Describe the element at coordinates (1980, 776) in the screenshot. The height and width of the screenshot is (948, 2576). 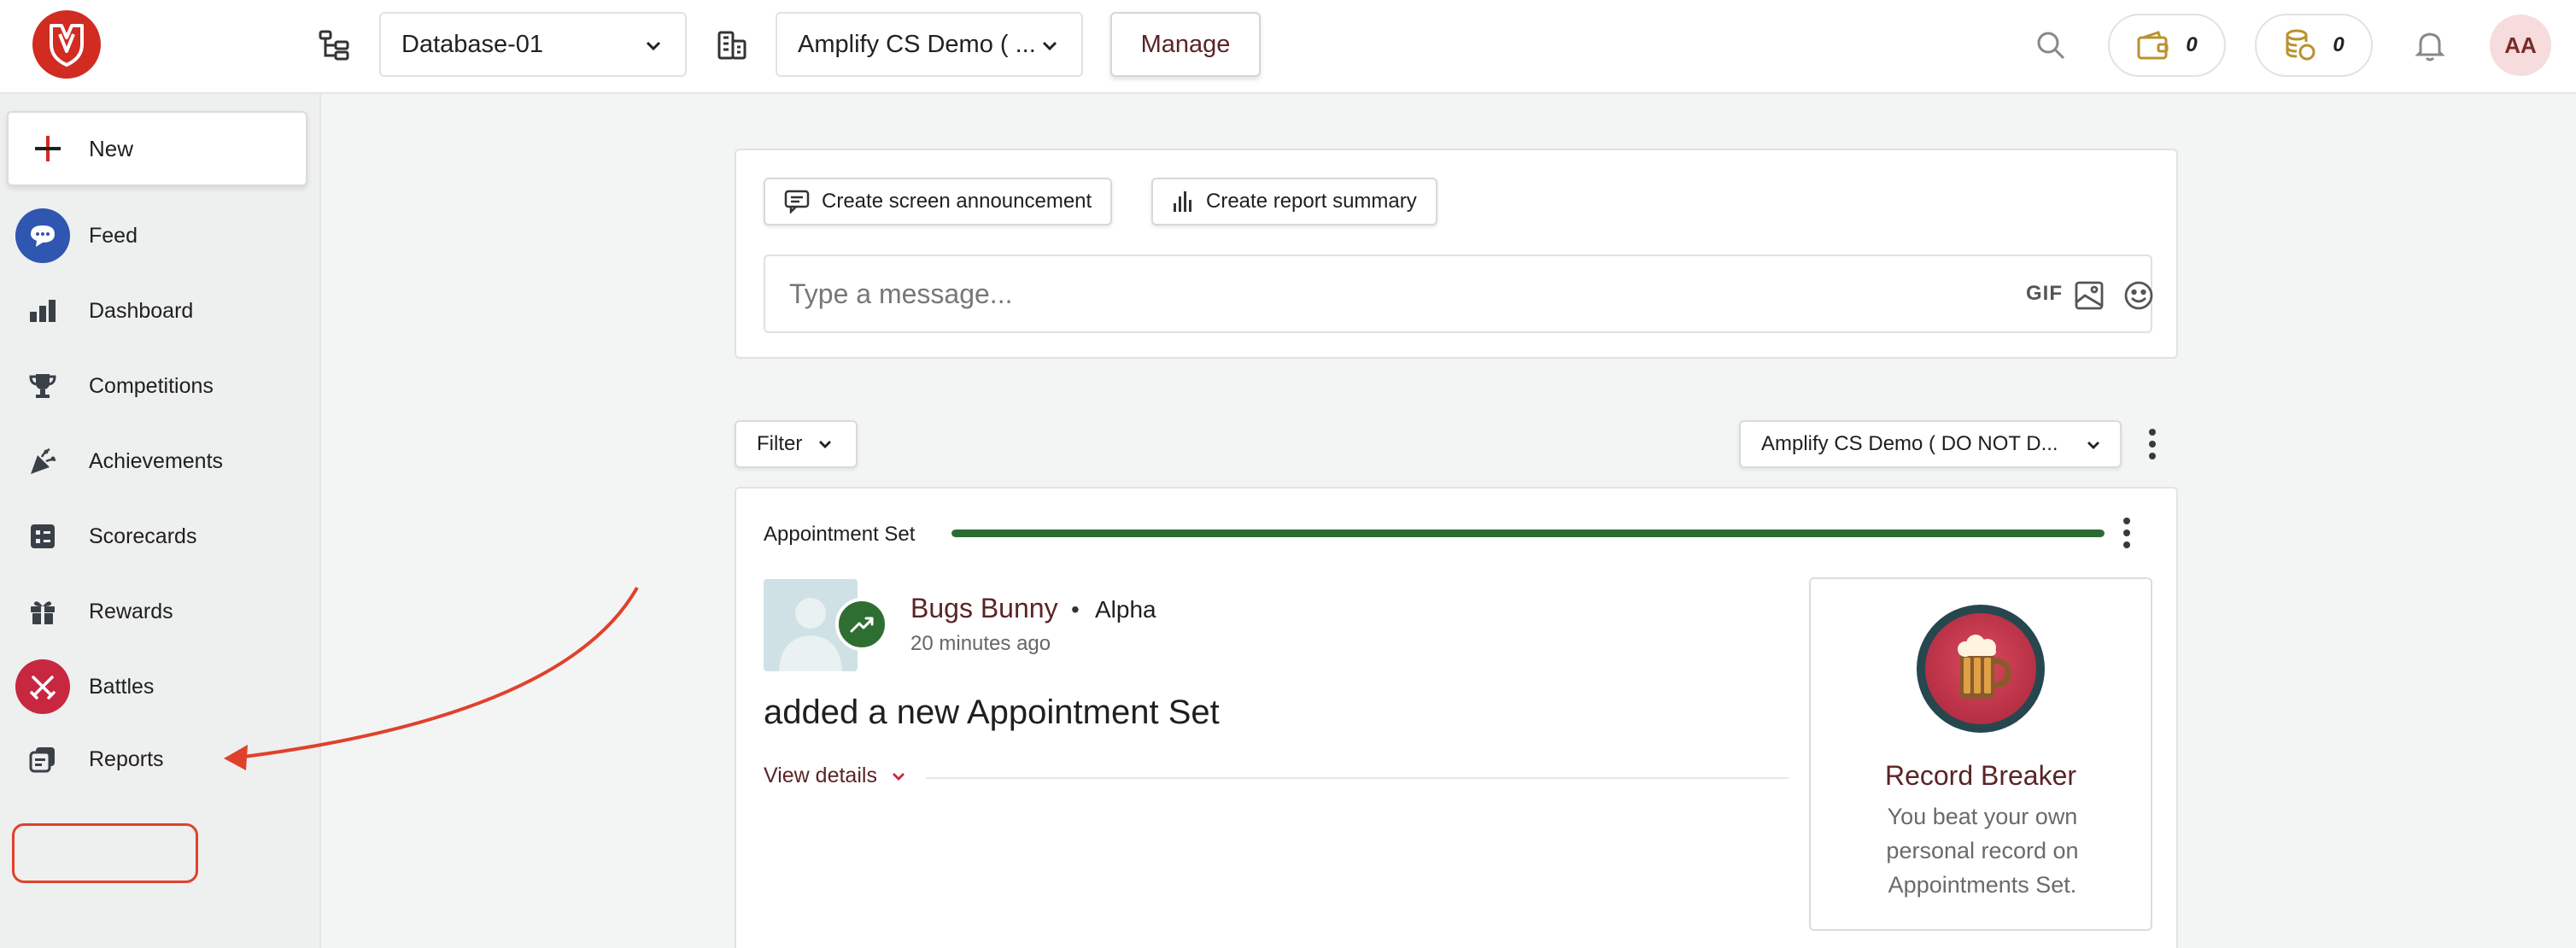
I see `badge-title: Record Breaker` at that location.